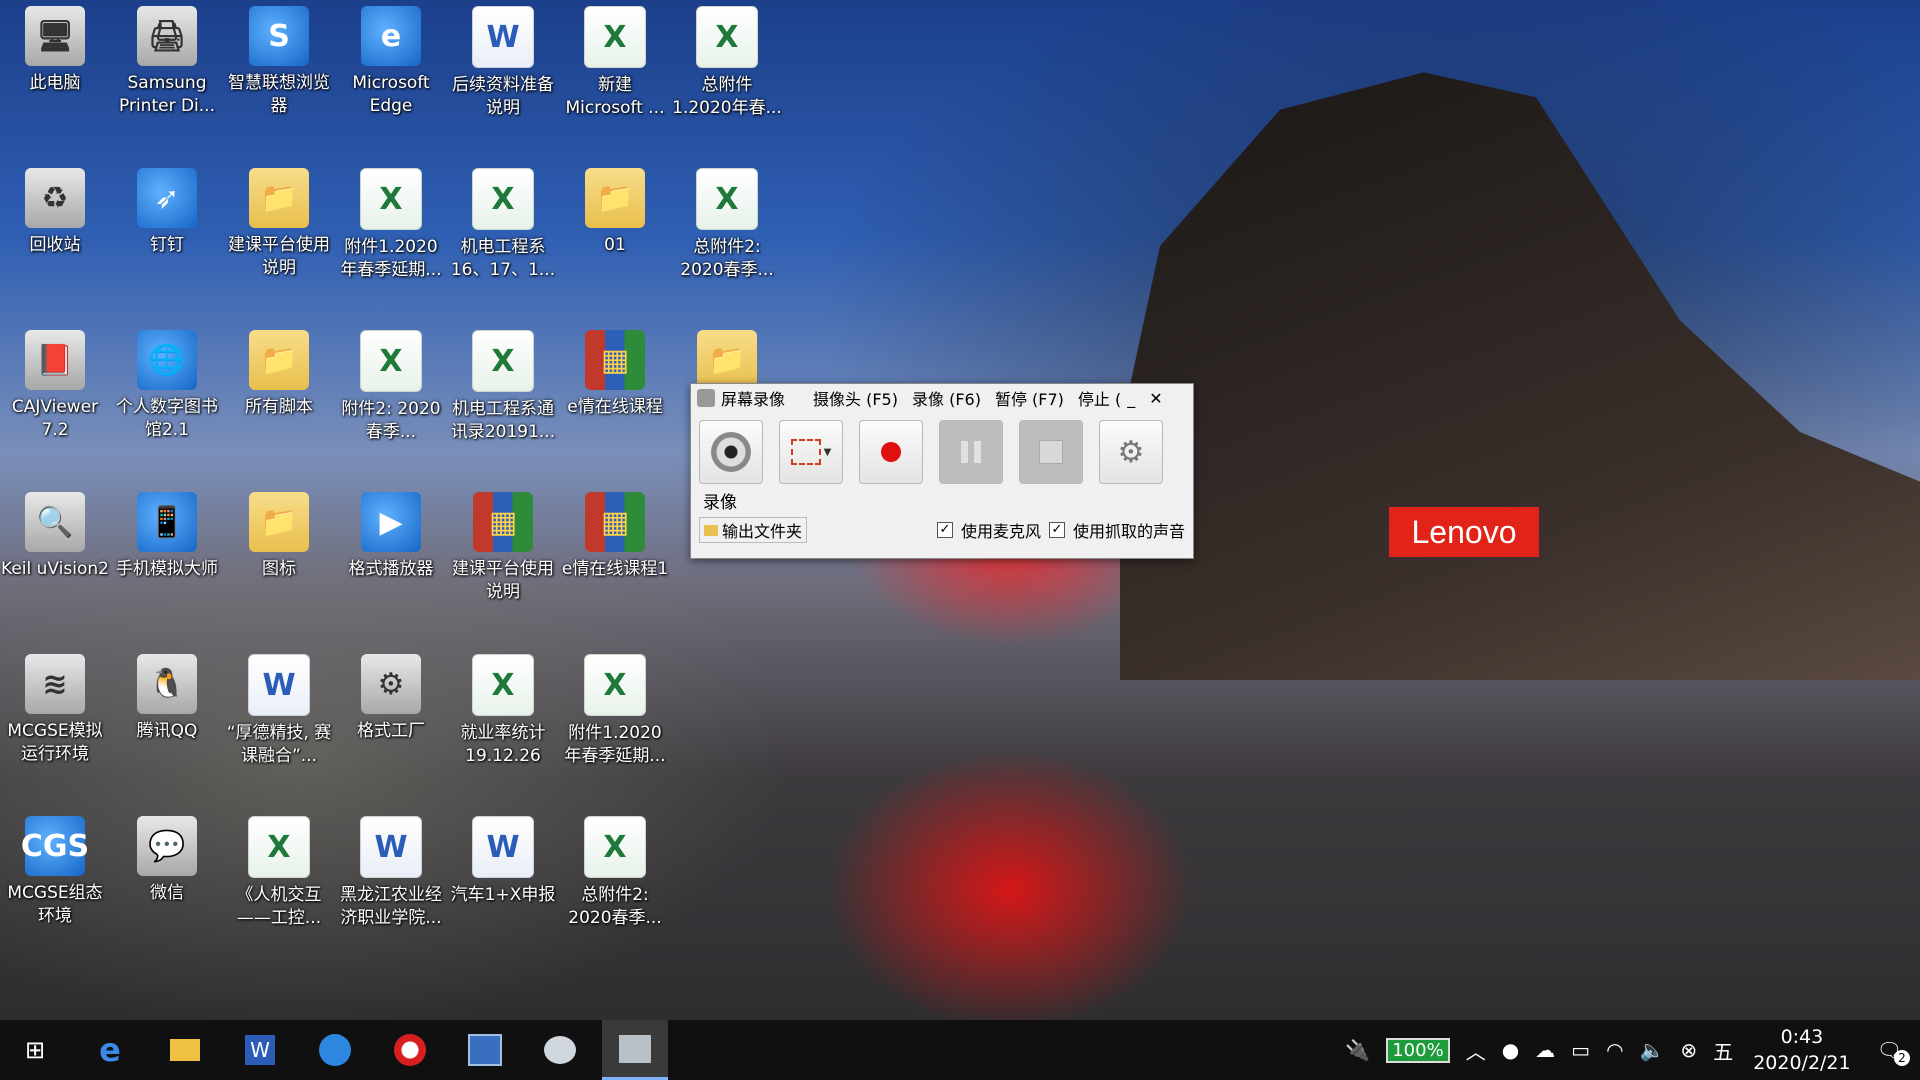 This screenshot has width=1920, height=1080. I want to click on battery-indicator: 100%, so click(1418, 1050).